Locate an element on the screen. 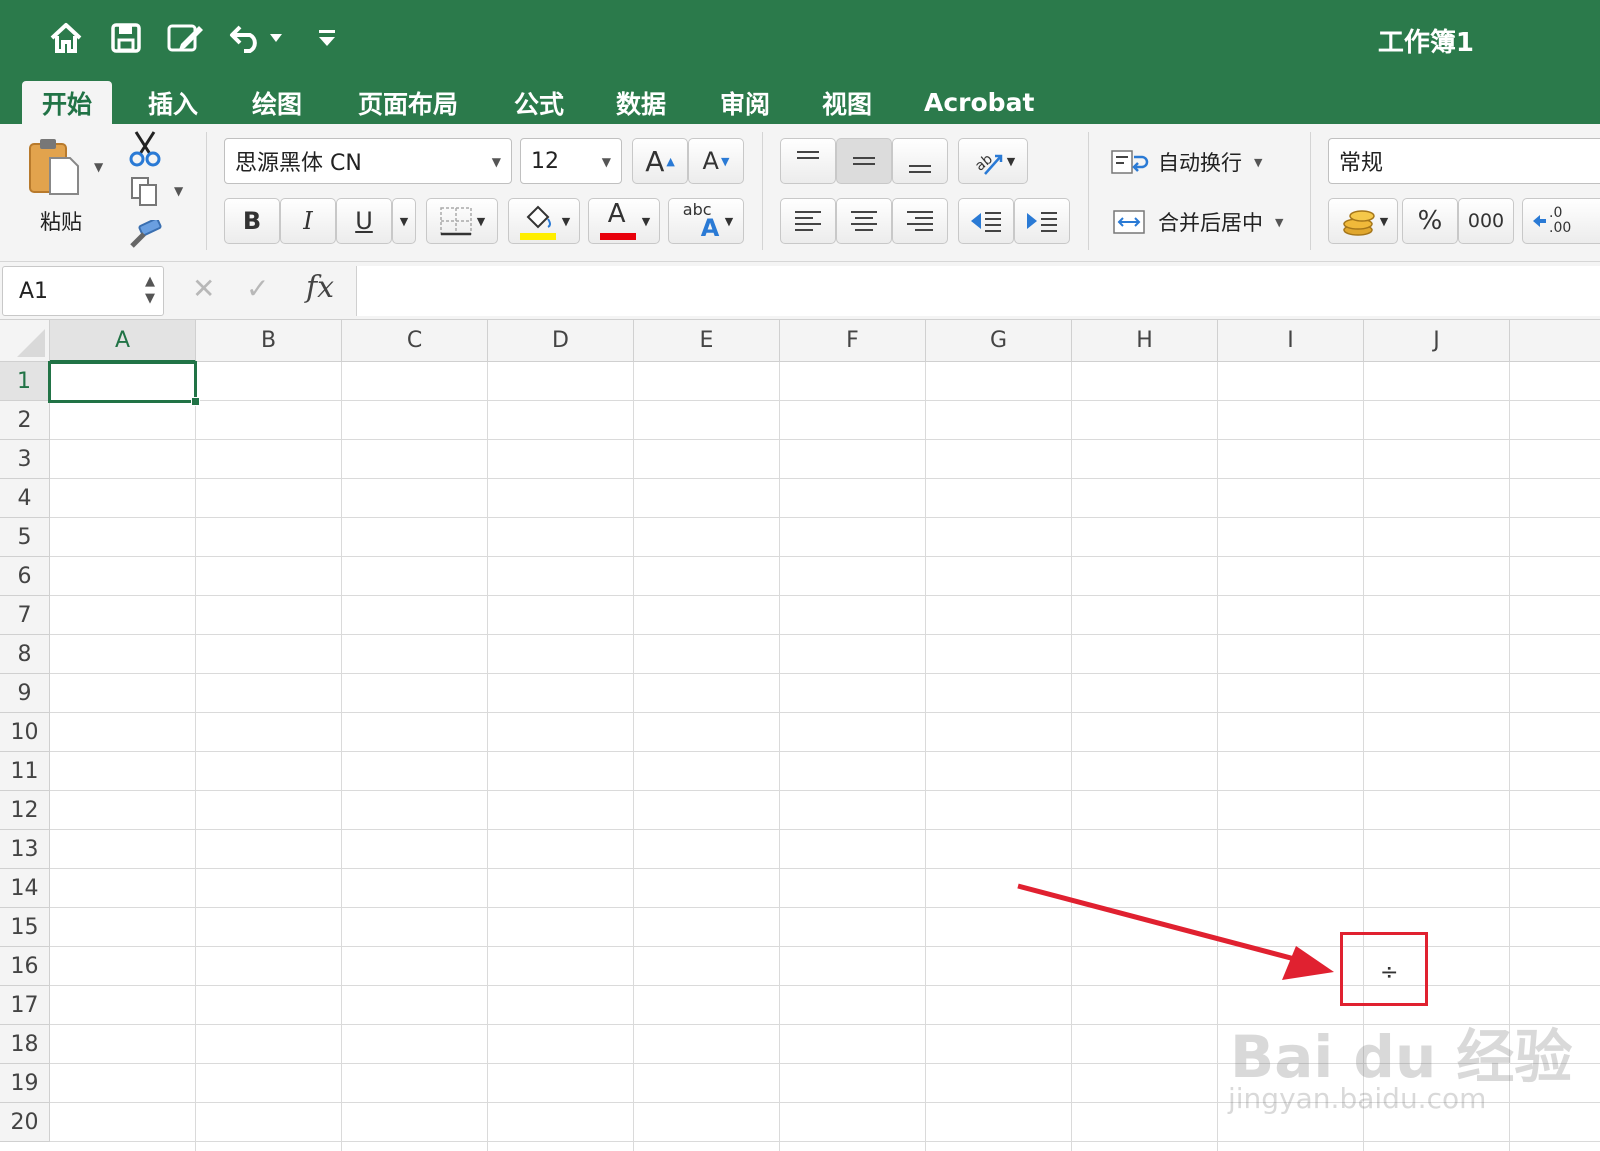 The height and width of the screenshot is (1151, 1600). undo-icon is located at coordinates (246, 38).